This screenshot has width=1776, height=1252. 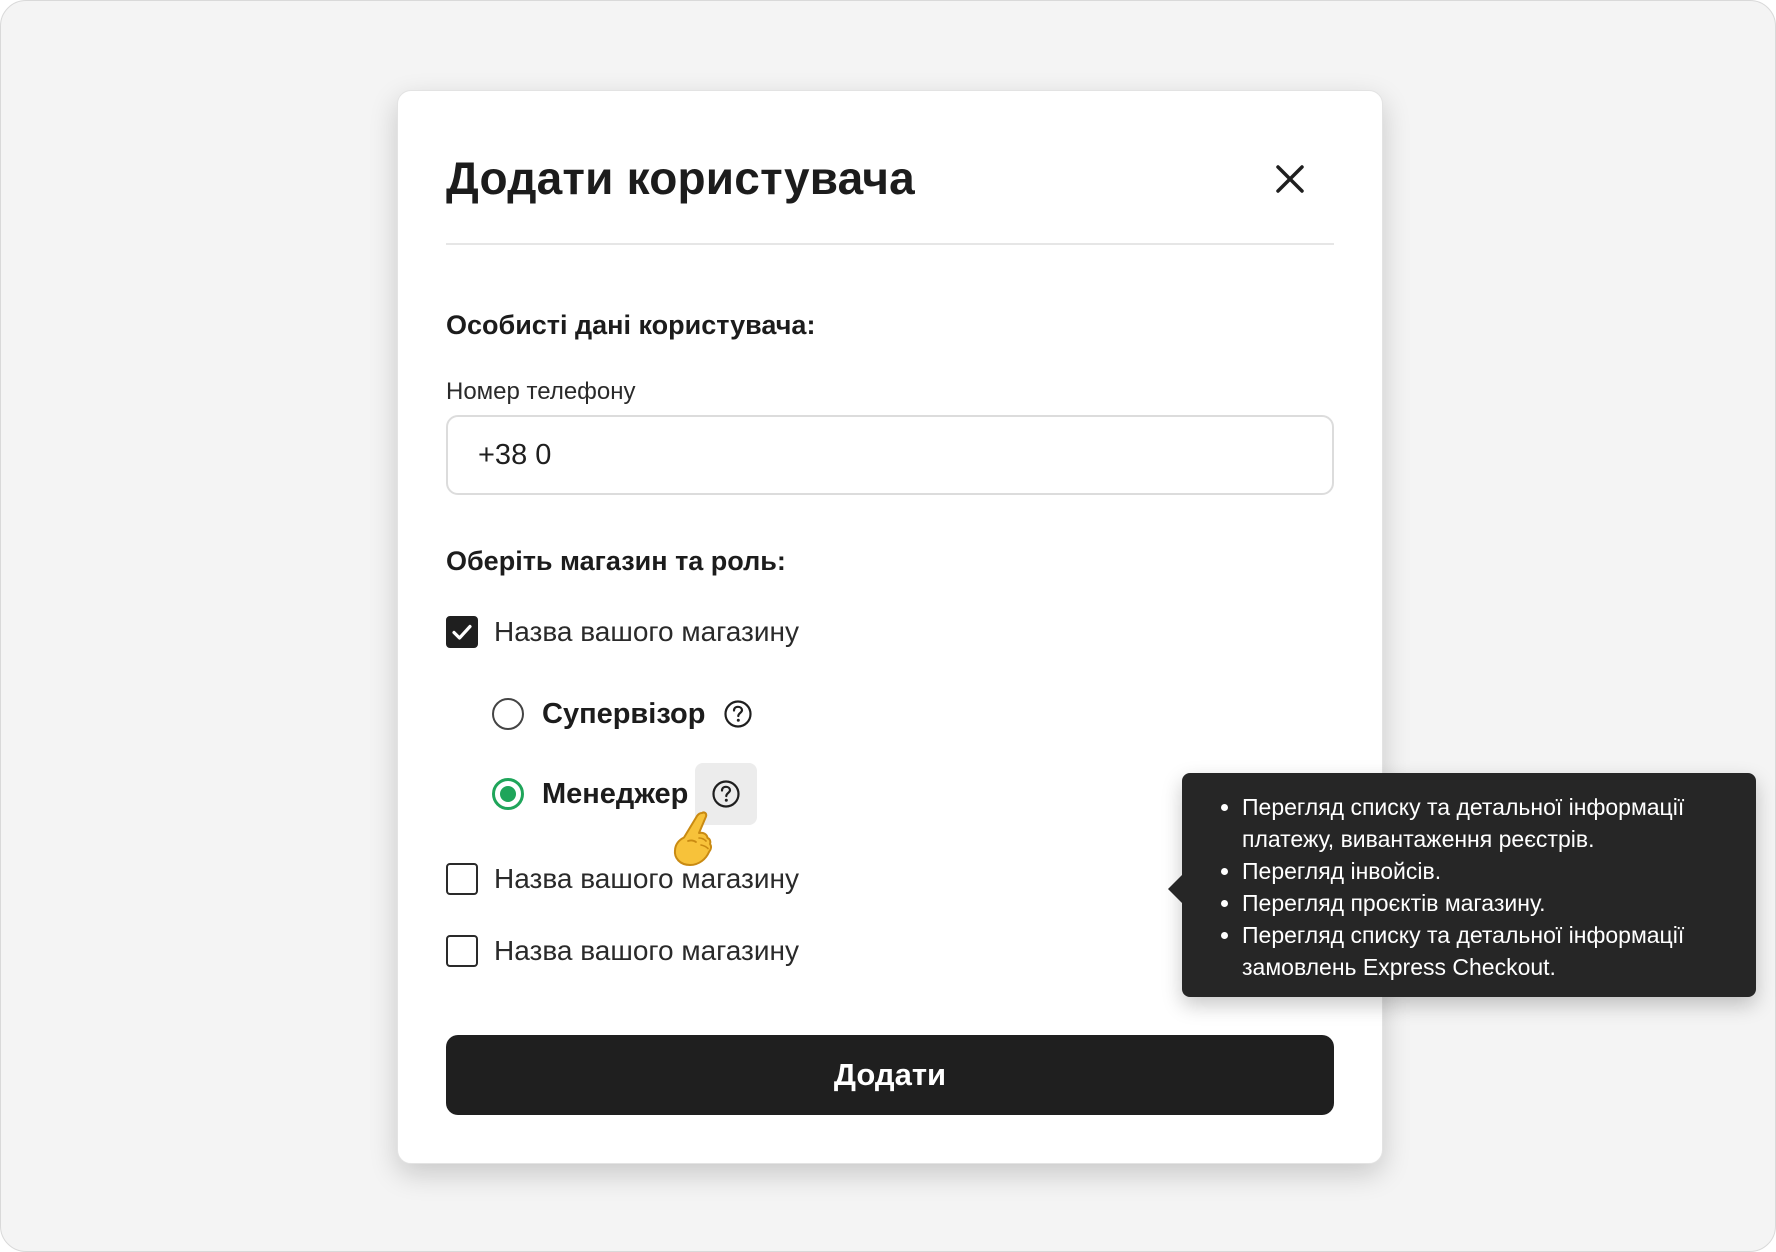 What do you see at coordinates (615, 793) in the screenshot?
I see `role-label-manager: Менеджер` at bounding box center [615, 793].